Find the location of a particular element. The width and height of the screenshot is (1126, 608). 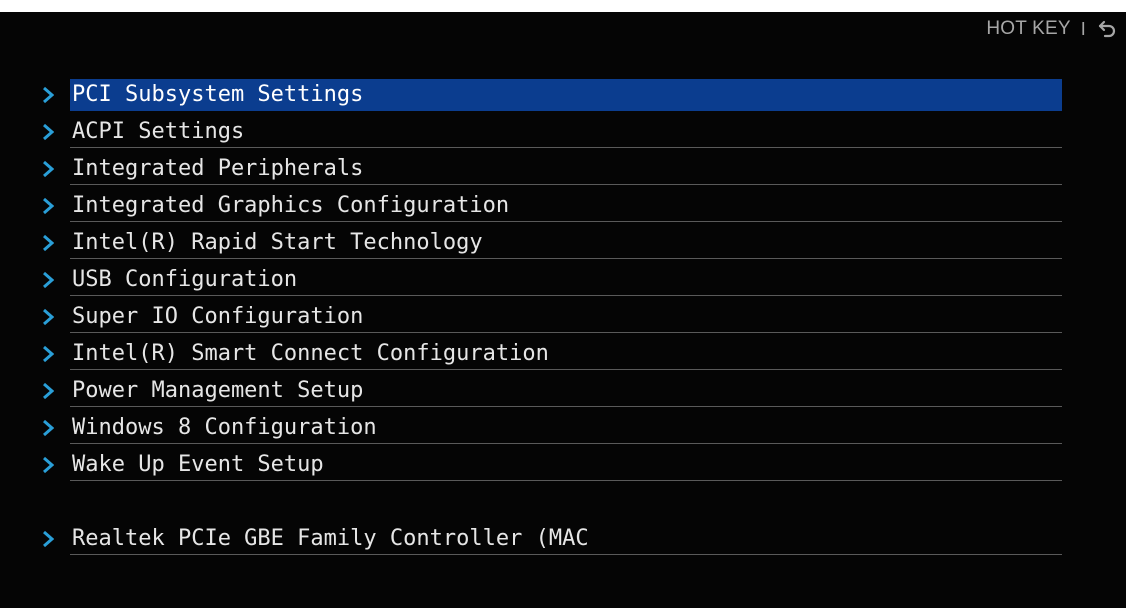

hotkey-button: HOT KEY is located at coordinates (1028, 29).